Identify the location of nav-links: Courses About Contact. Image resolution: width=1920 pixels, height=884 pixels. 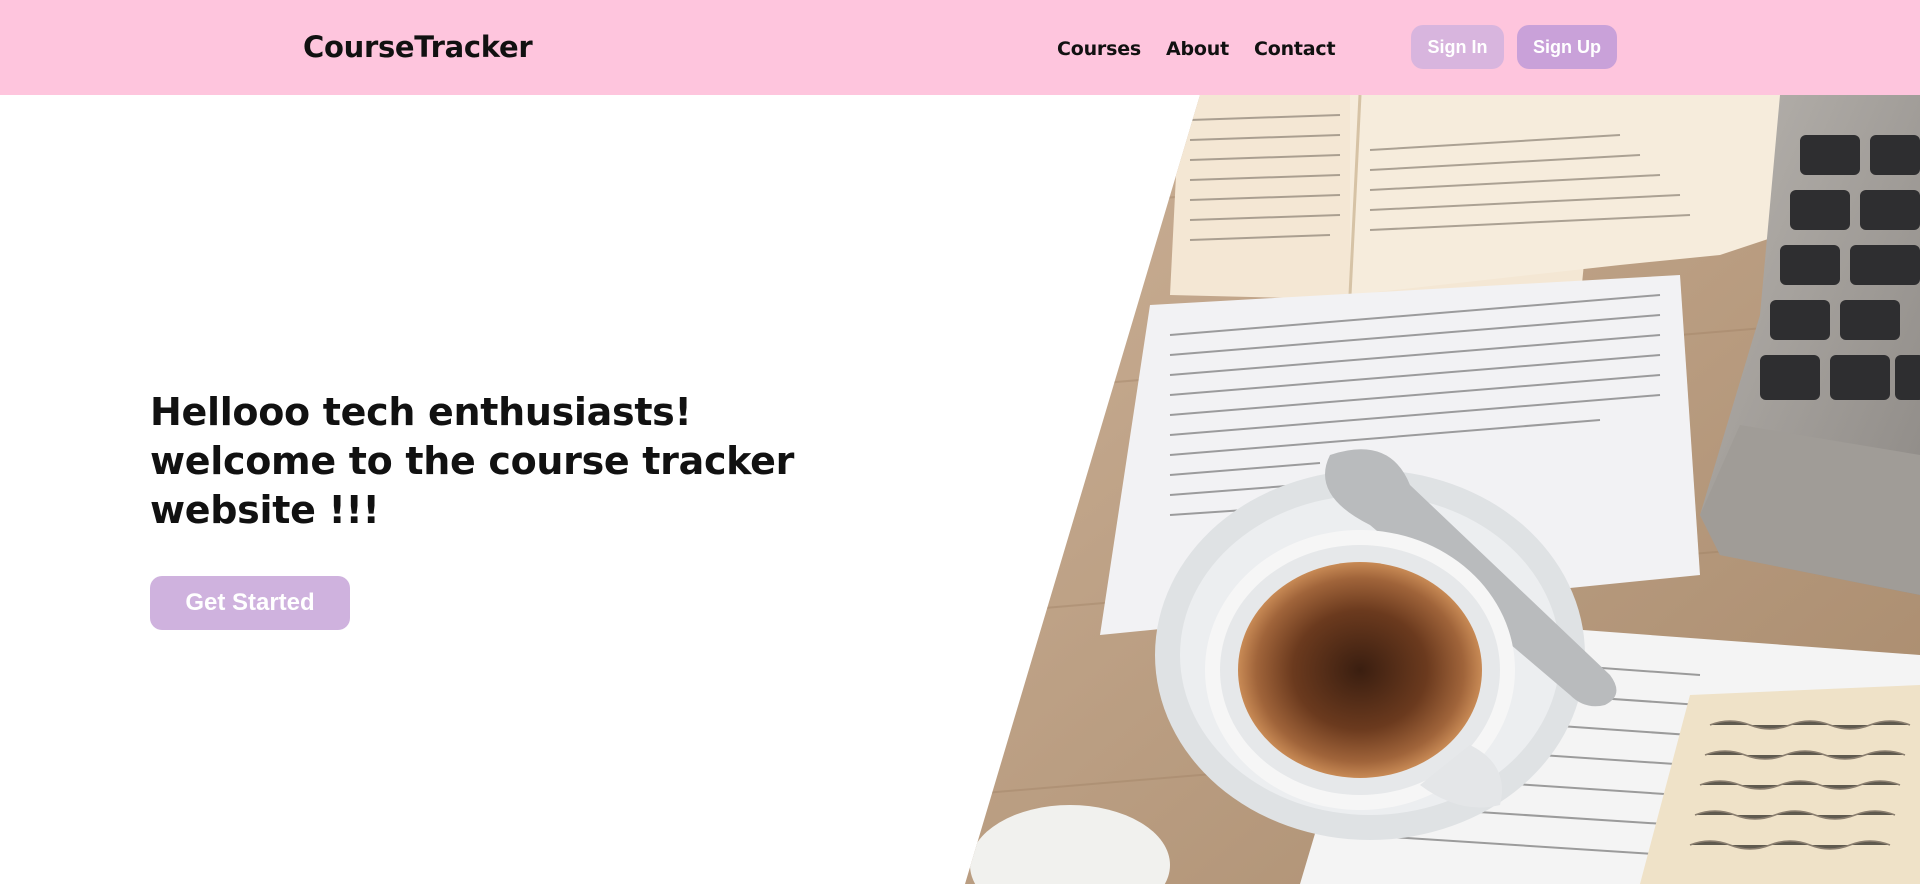
(1196, 49).